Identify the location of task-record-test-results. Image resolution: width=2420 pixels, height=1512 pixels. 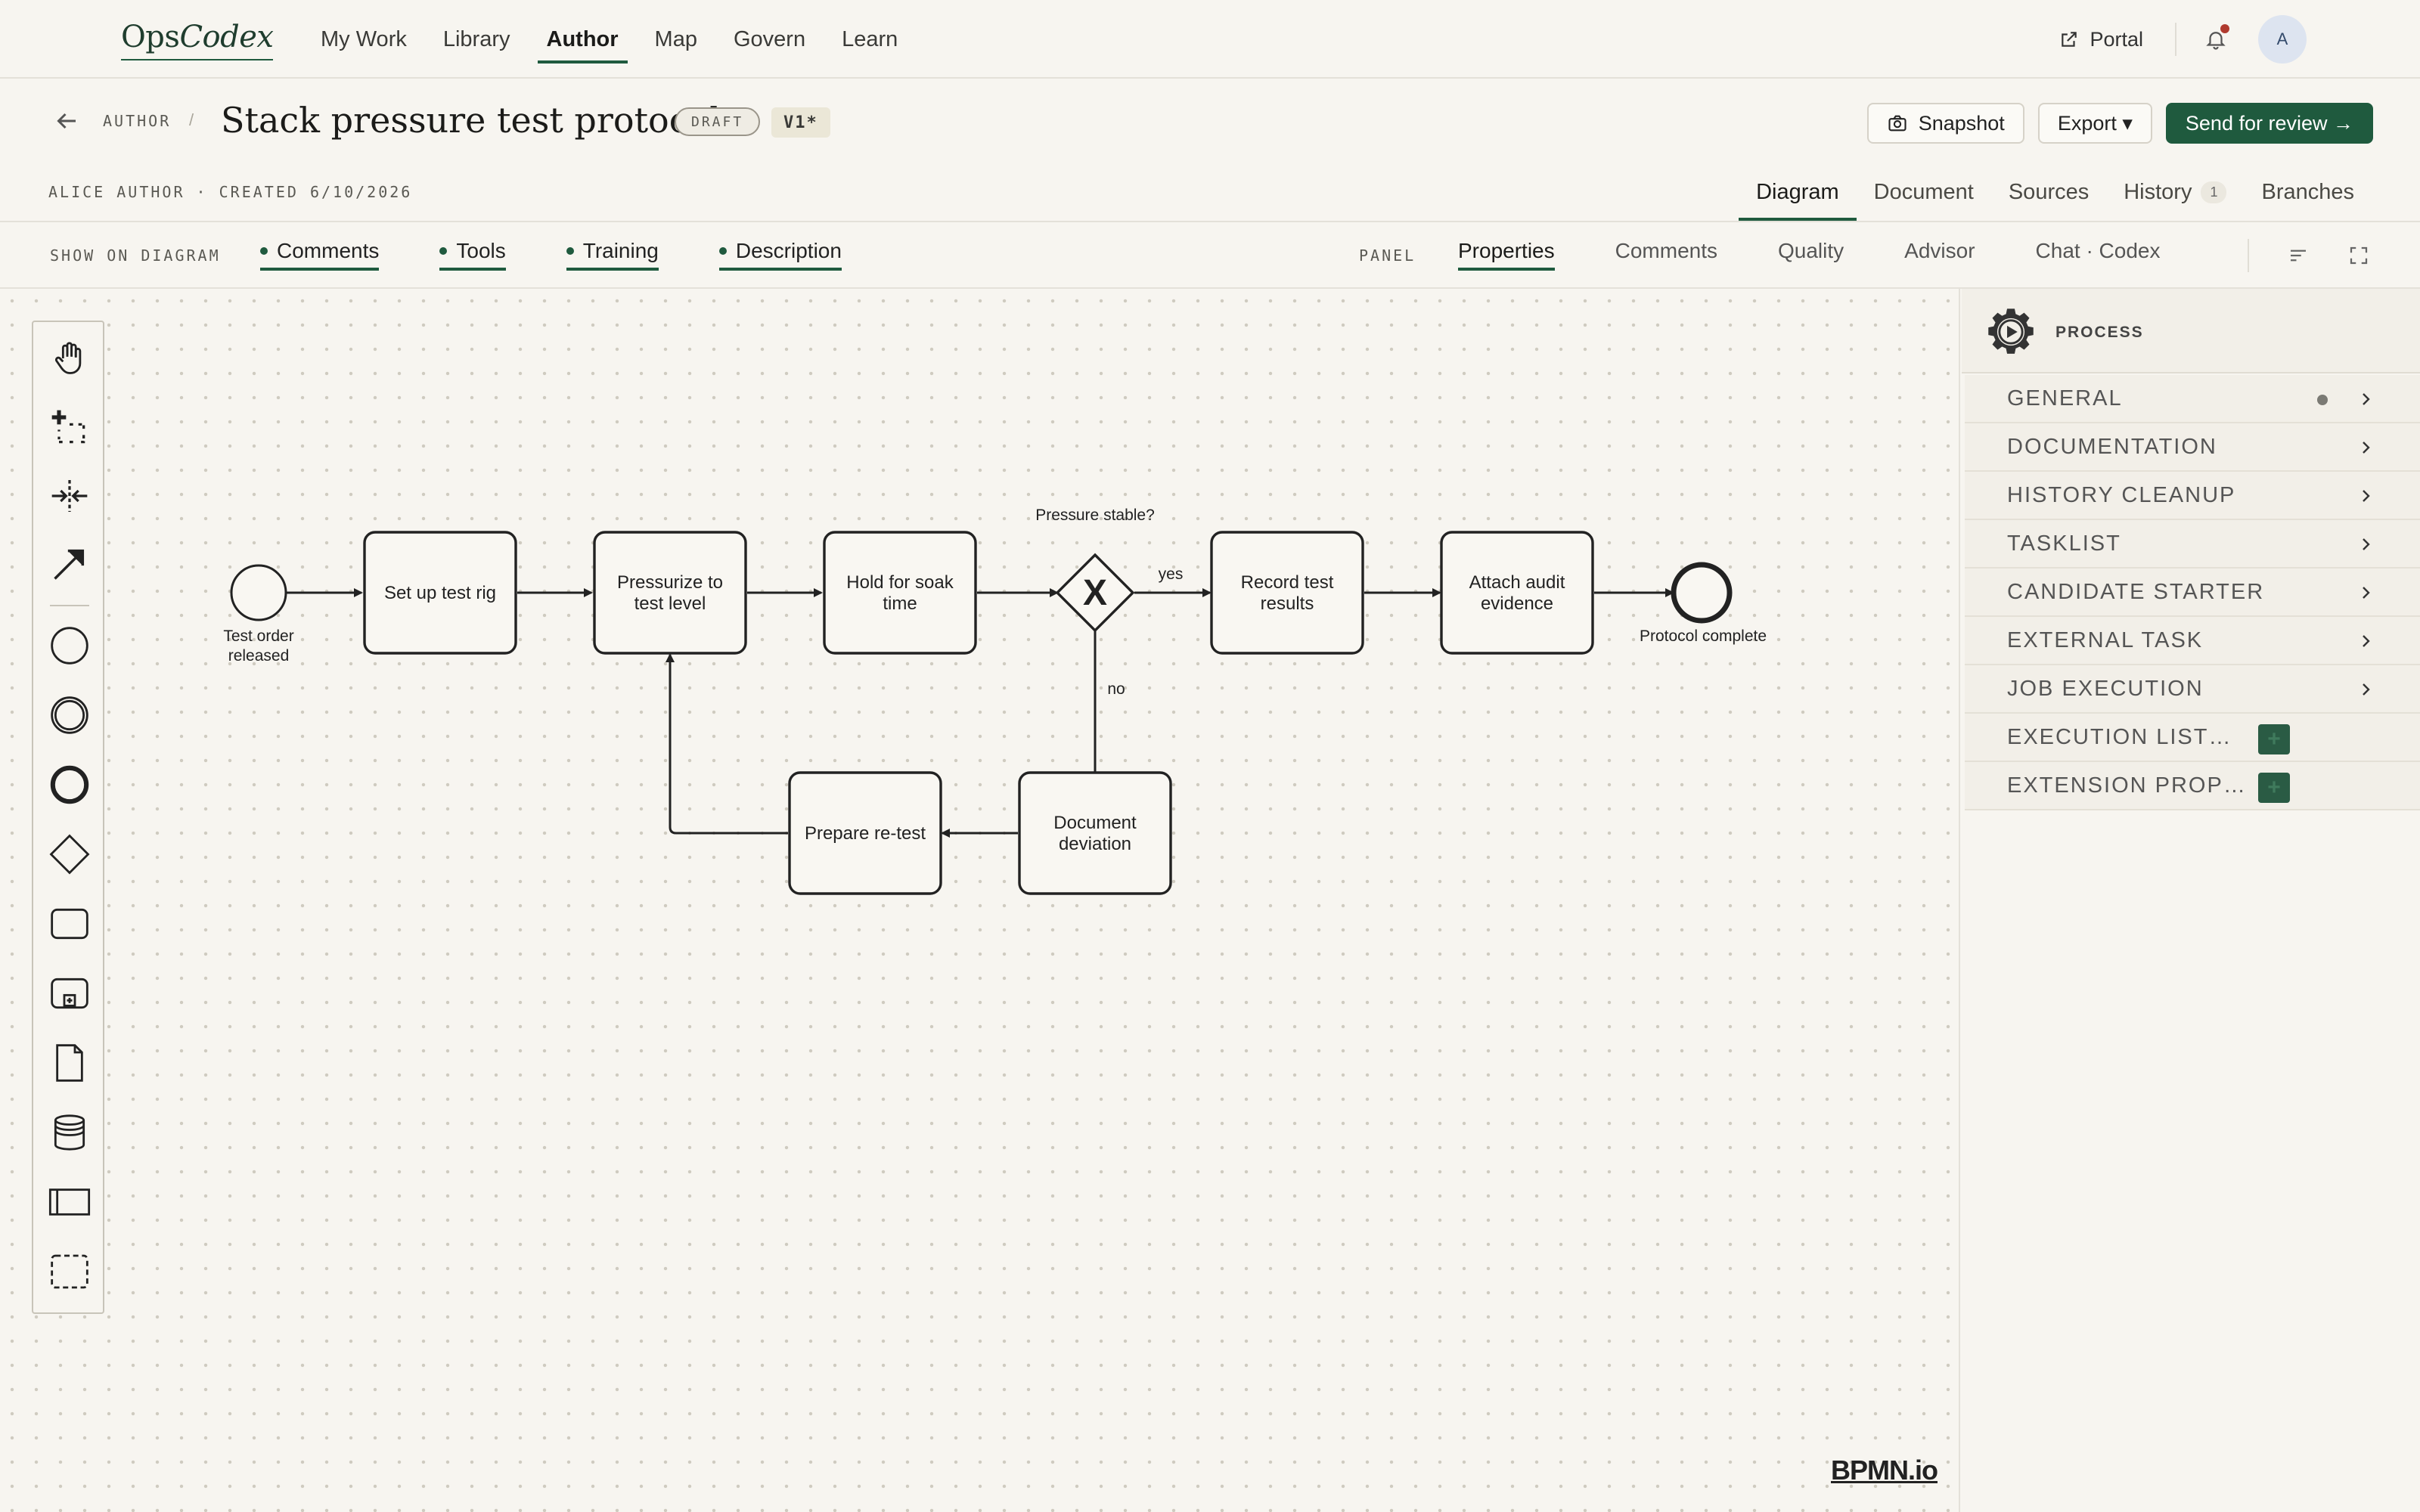
(1287, 593).